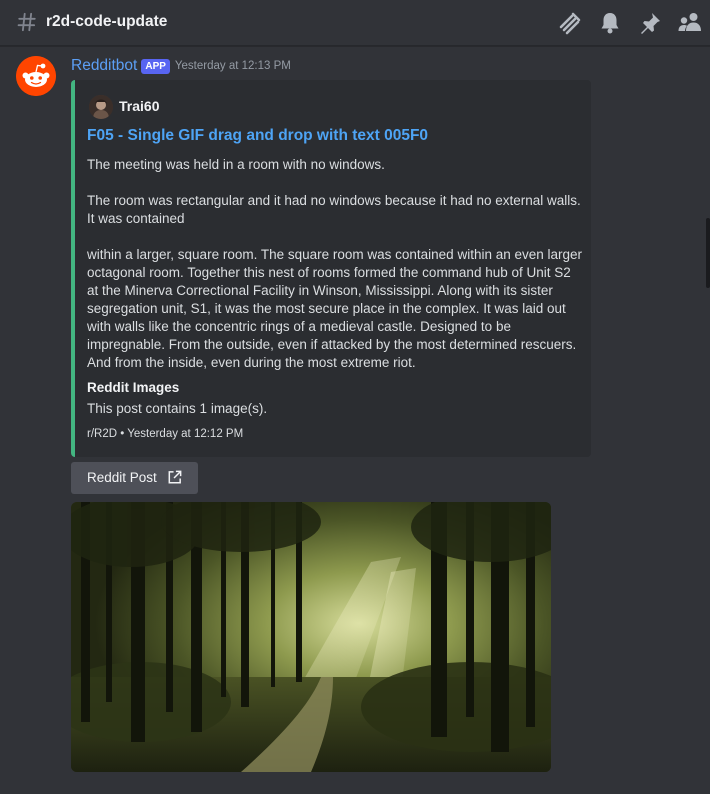  Describe the element at coordinates (107, 21) in the screenshot. I see `channel-name: r2d-code-update` at that location.